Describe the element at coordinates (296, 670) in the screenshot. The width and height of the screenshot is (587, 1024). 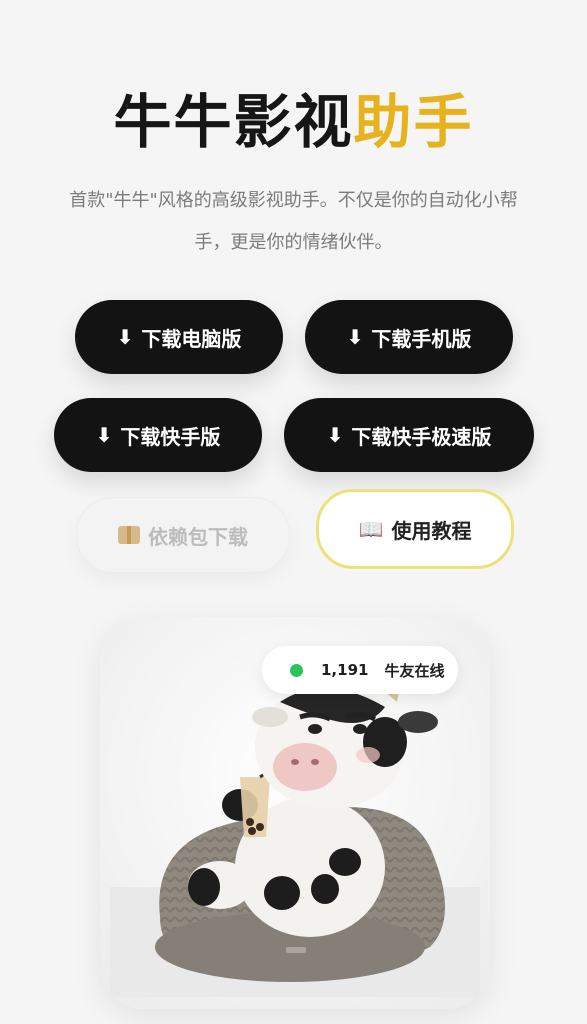
I see `online-dot-icon` at that location.